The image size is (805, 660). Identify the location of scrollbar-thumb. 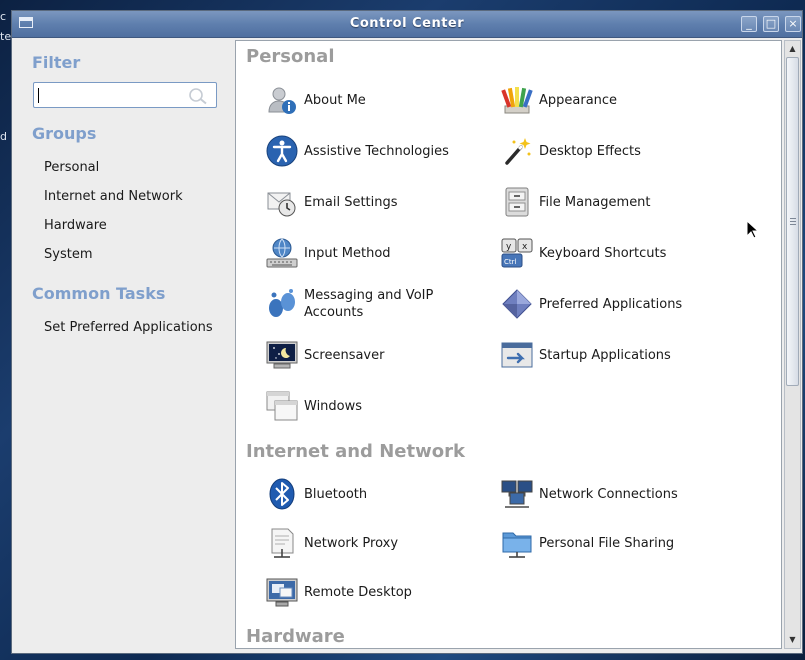
(792, 221).